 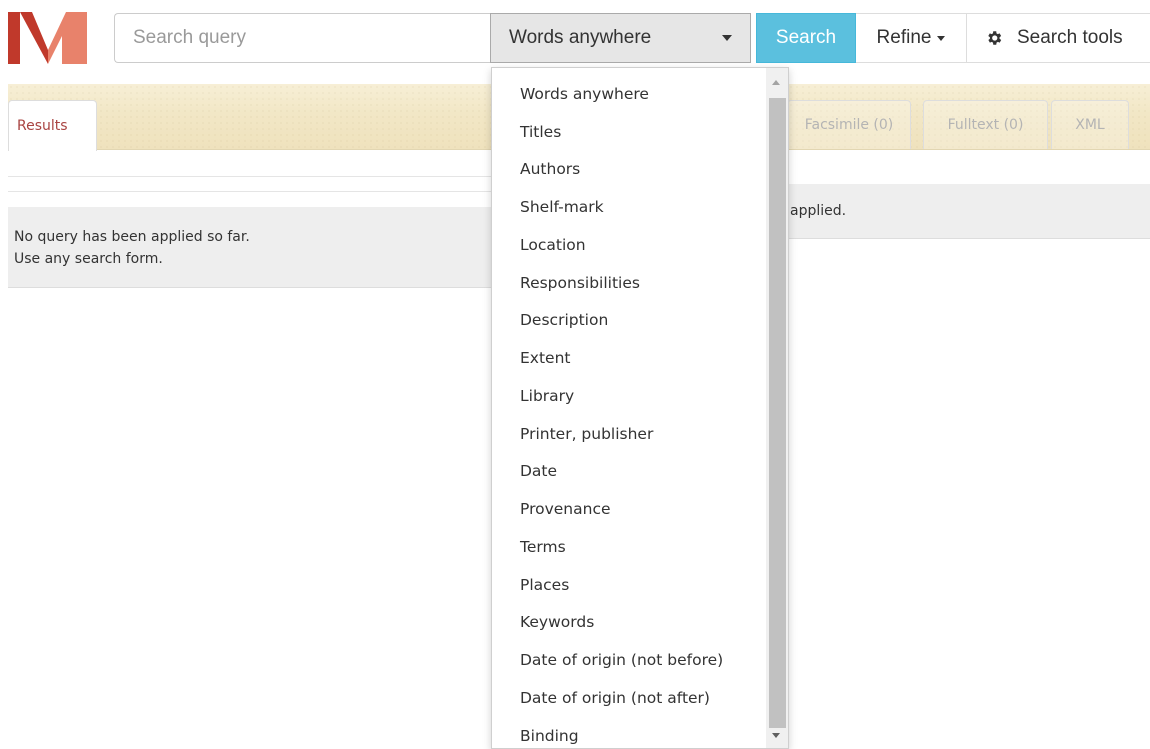 What do you see at coordinates (818, 211) in the screenshot?
I see `right-panel-message: applied.` at bounding box center [818, 211].